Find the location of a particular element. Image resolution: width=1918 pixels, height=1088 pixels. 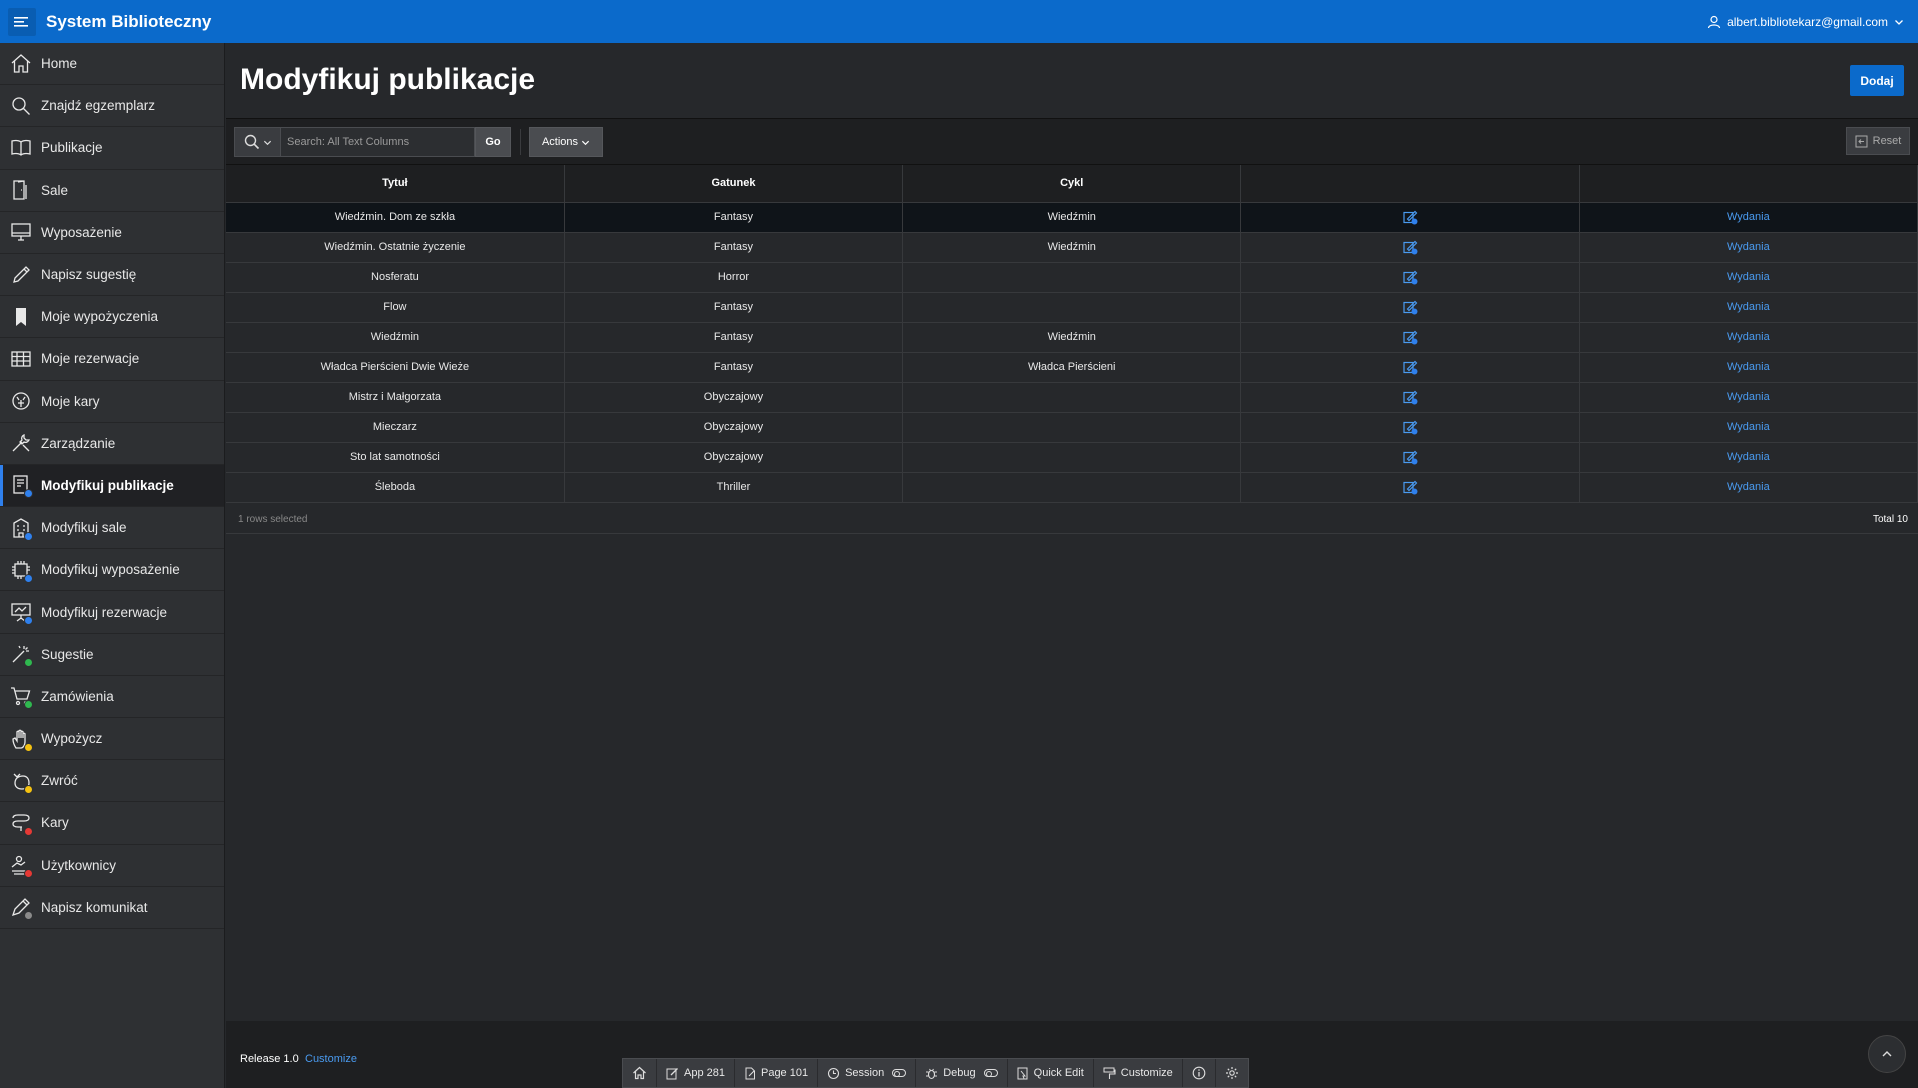

sidebar-item-kary: Kary is located at coordinates (112, 823).